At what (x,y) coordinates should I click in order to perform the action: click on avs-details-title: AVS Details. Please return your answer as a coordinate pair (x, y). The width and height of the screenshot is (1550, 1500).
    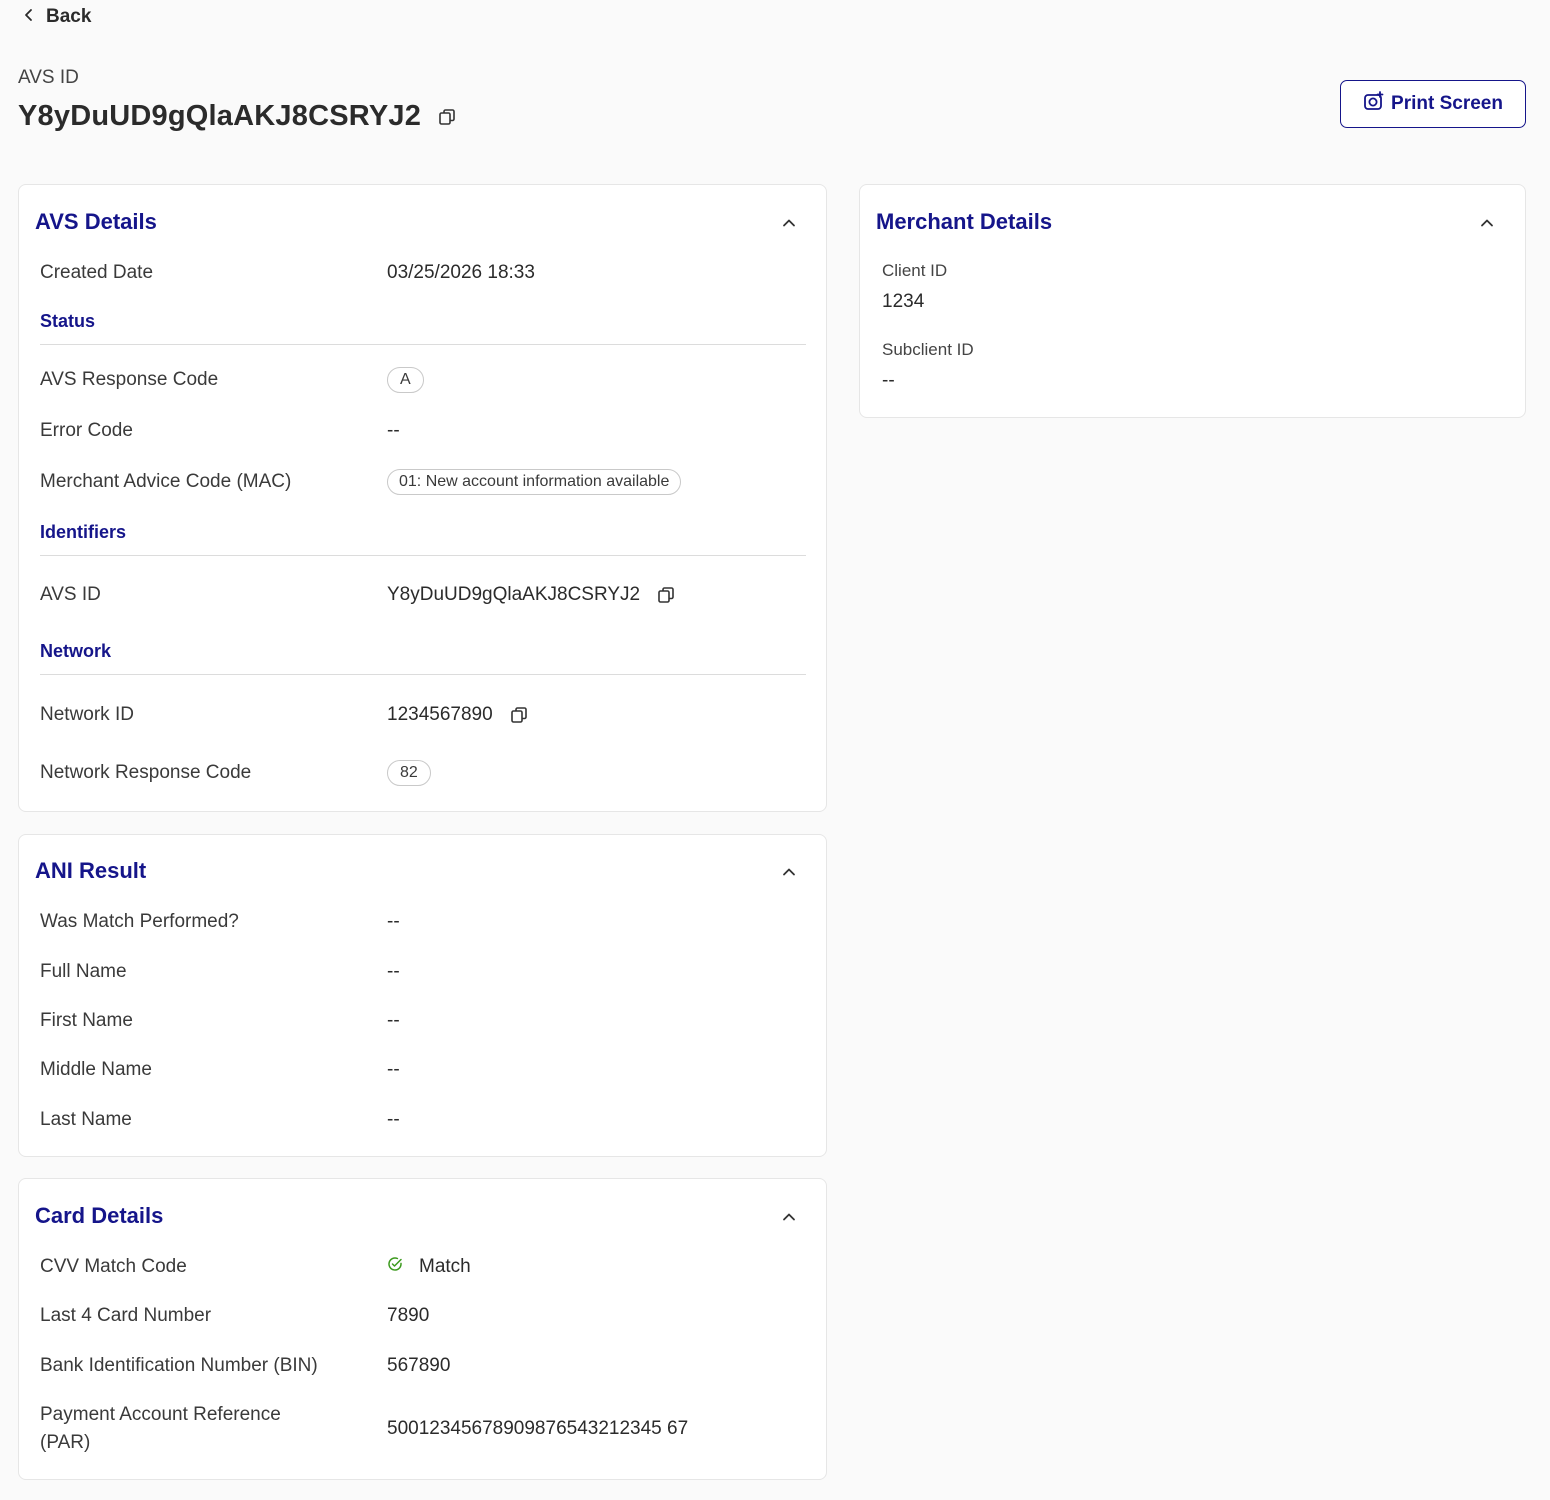
    Looking at the image, I should click on (96, 221).